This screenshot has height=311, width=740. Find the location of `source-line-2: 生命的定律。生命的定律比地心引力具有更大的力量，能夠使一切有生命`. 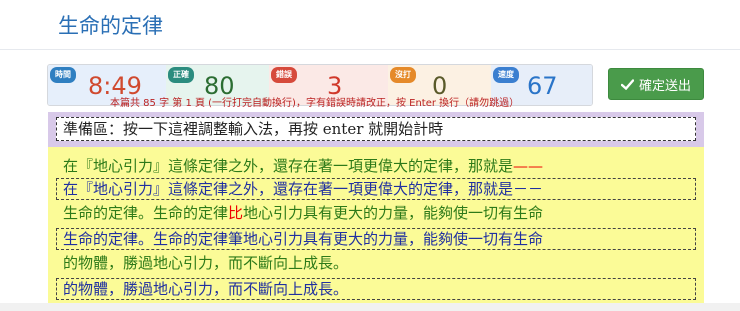

source-line-2: 生命的定律。生命的定律比地心引力具有更大的力量，能夠使一切有生命 is located at coordinates (303, 213).